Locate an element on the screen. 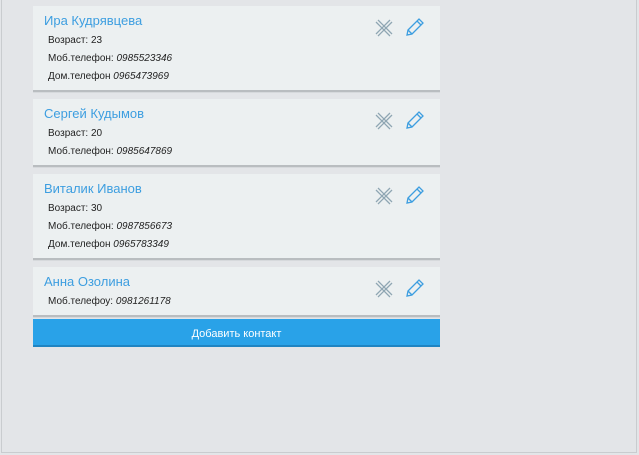 This screenshot has width=639, height=455. contact-field: Возраст: 20 is located at coordinates (236, 134).